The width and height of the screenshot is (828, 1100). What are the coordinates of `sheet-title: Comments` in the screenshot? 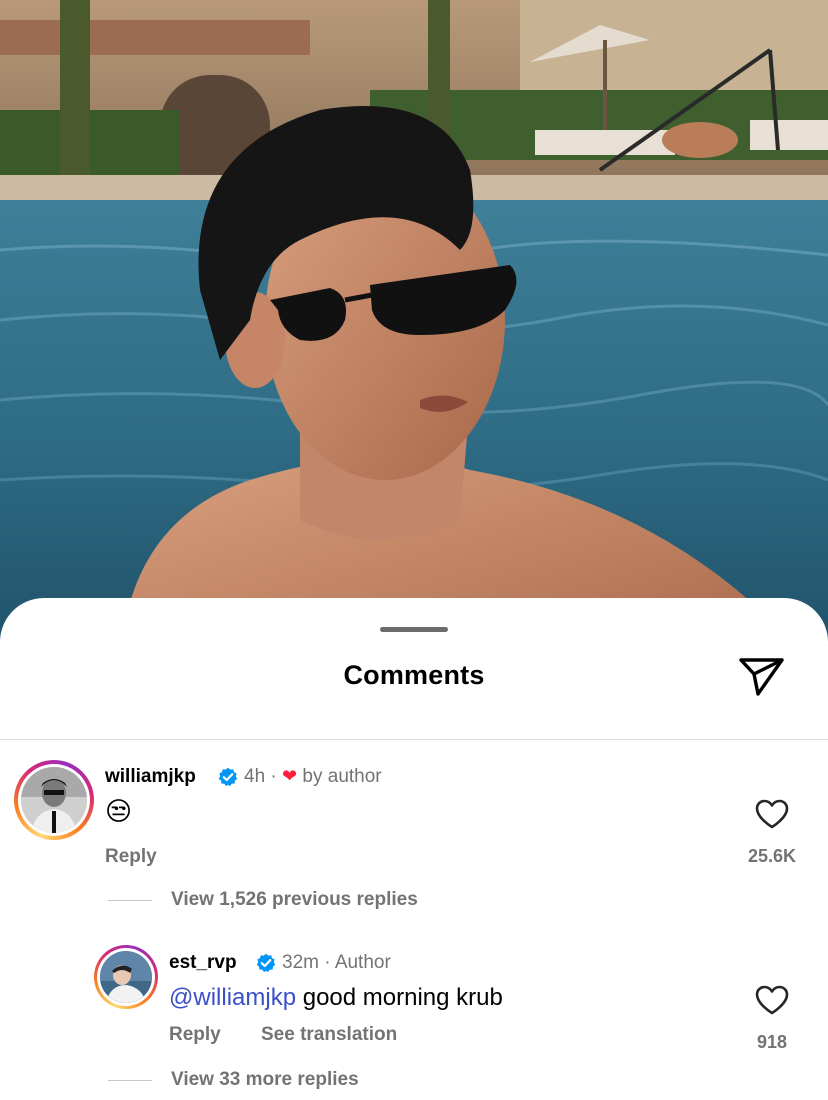 It's located at (414, 675).